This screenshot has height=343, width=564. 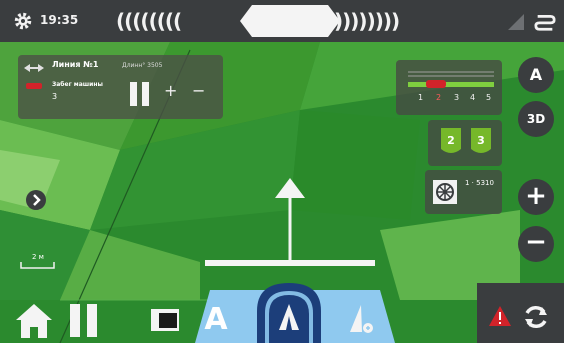 I want to click on ab-line-icon, so click(x=289, y=317).